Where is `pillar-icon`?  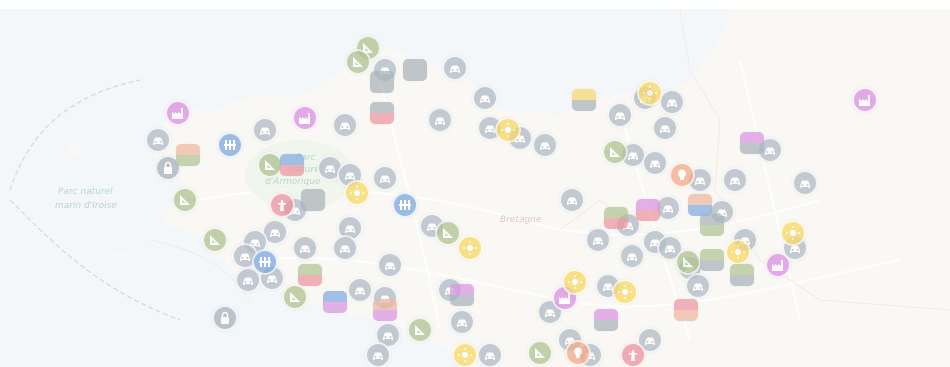 pillar-icon is located at coordinates (230, 145).